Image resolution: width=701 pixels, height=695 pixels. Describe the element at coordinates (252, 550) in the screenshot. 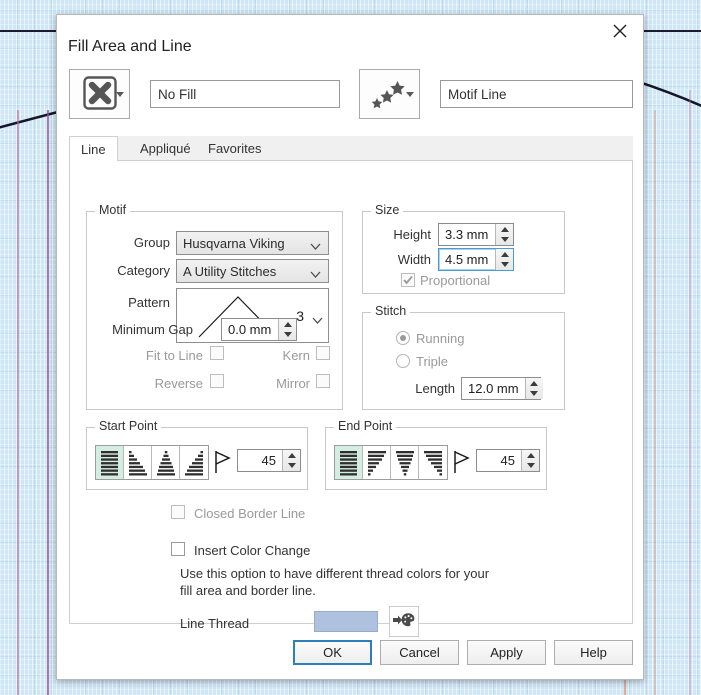

I see `insert-color-change-label: Insert Color Change` at that location.